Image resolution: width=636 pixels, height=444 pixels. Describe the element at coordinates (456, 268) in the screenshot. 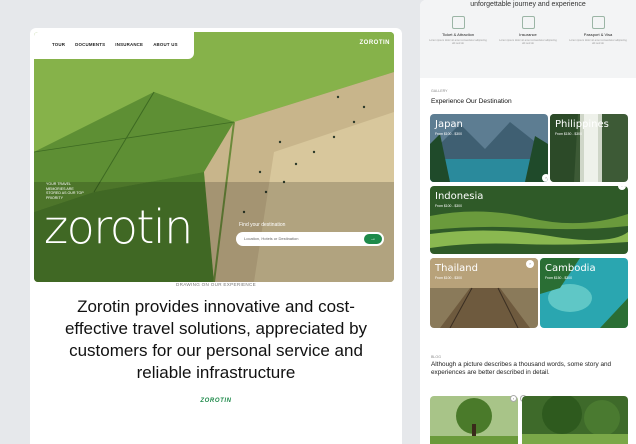

I see `destination-name: Thailand` at that location.